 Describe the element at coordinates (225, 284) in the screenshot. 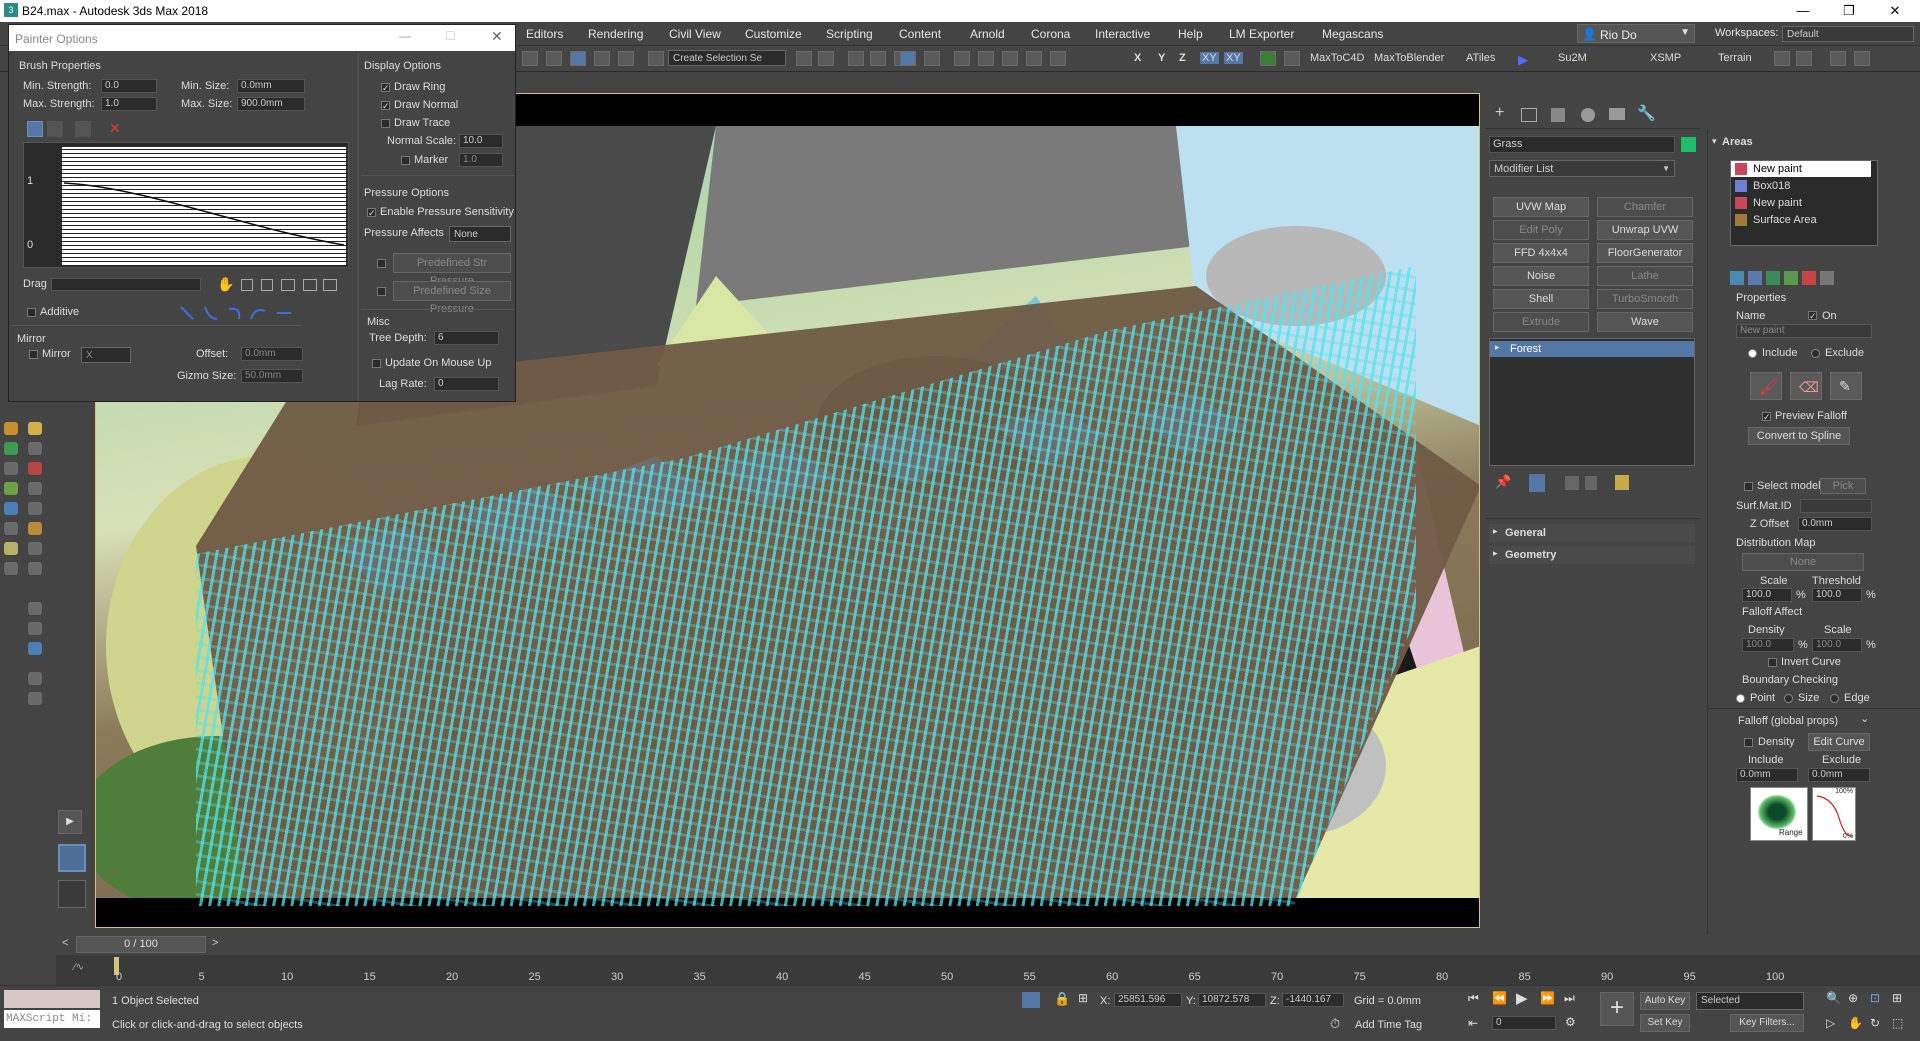

I see `pan-hand-icon: ✋` at that location.